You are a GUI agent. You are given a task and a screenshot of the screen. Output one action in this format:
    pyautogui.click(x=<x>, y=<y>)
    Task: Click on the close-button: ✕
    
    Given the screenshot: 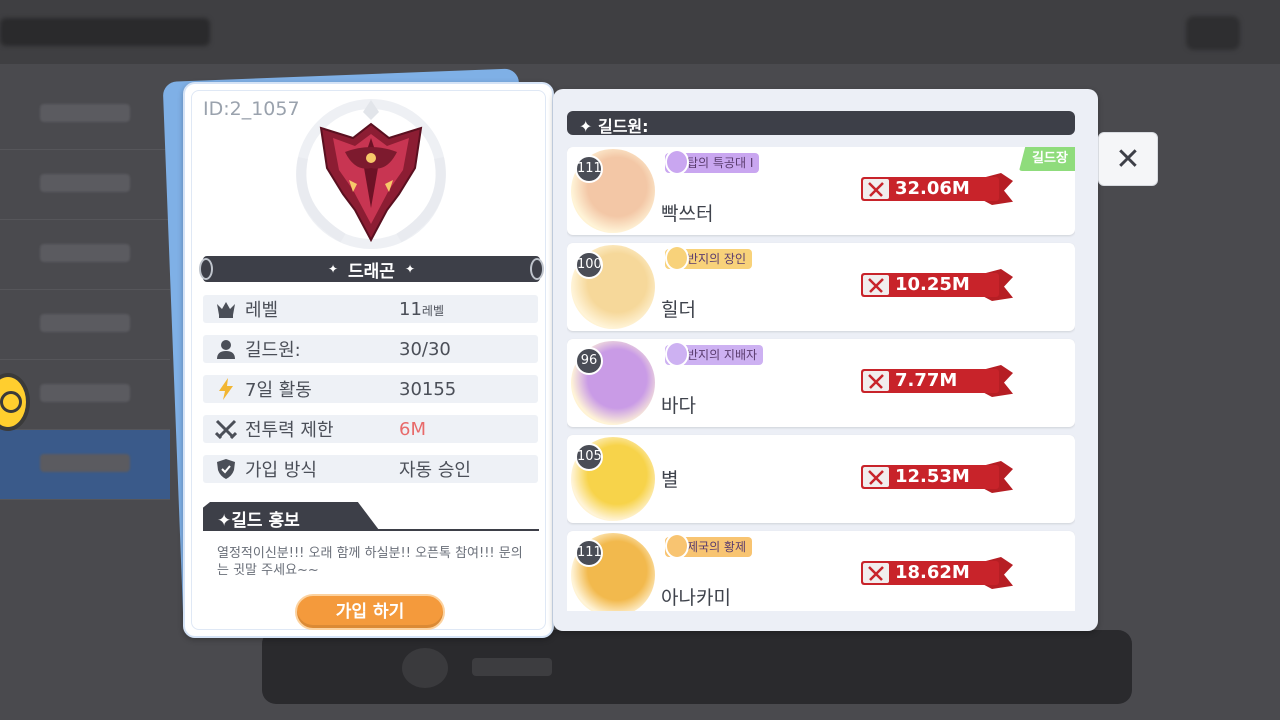 What is the action you would take?
    pyautogui.click(x=1128, y=159)
    